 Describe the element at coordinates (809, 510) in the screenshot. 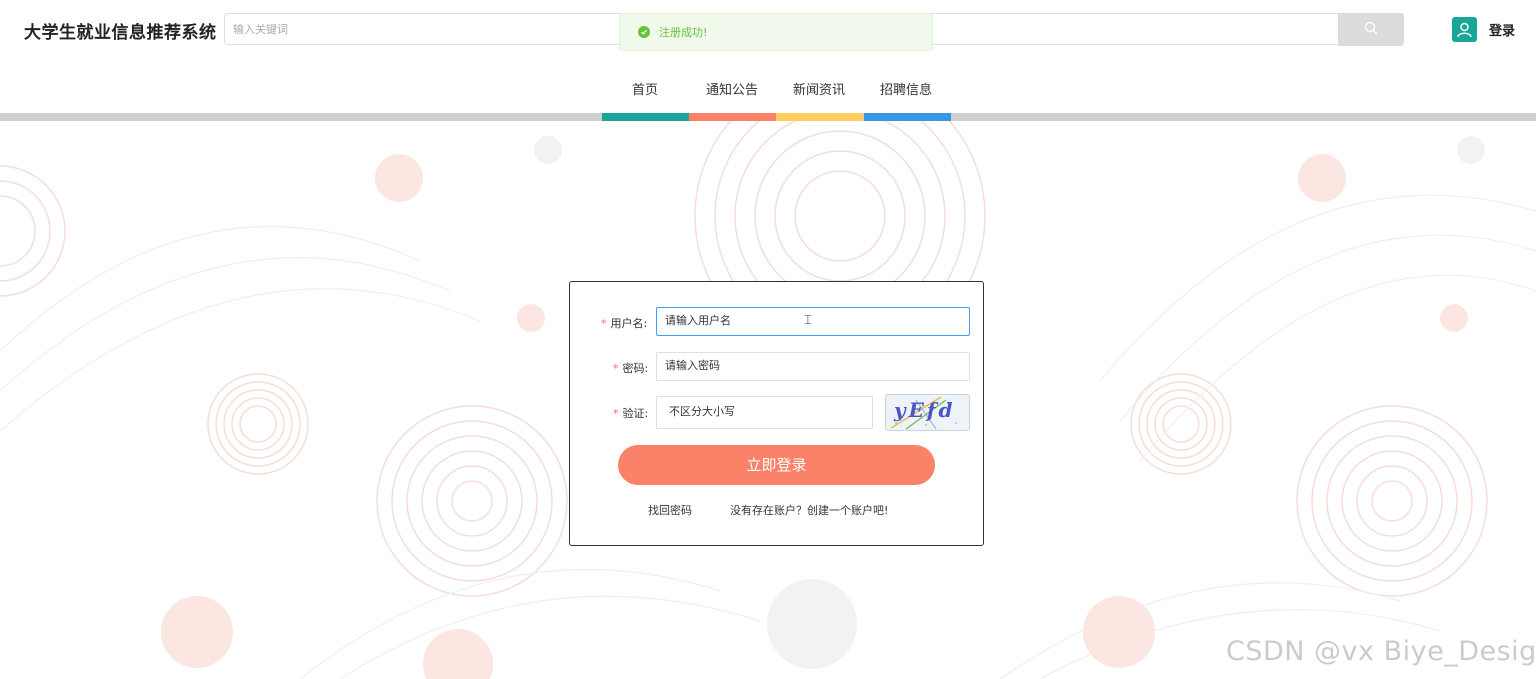

I see `register-link: 没有存在账户？创建一个账户吧!` at that location.